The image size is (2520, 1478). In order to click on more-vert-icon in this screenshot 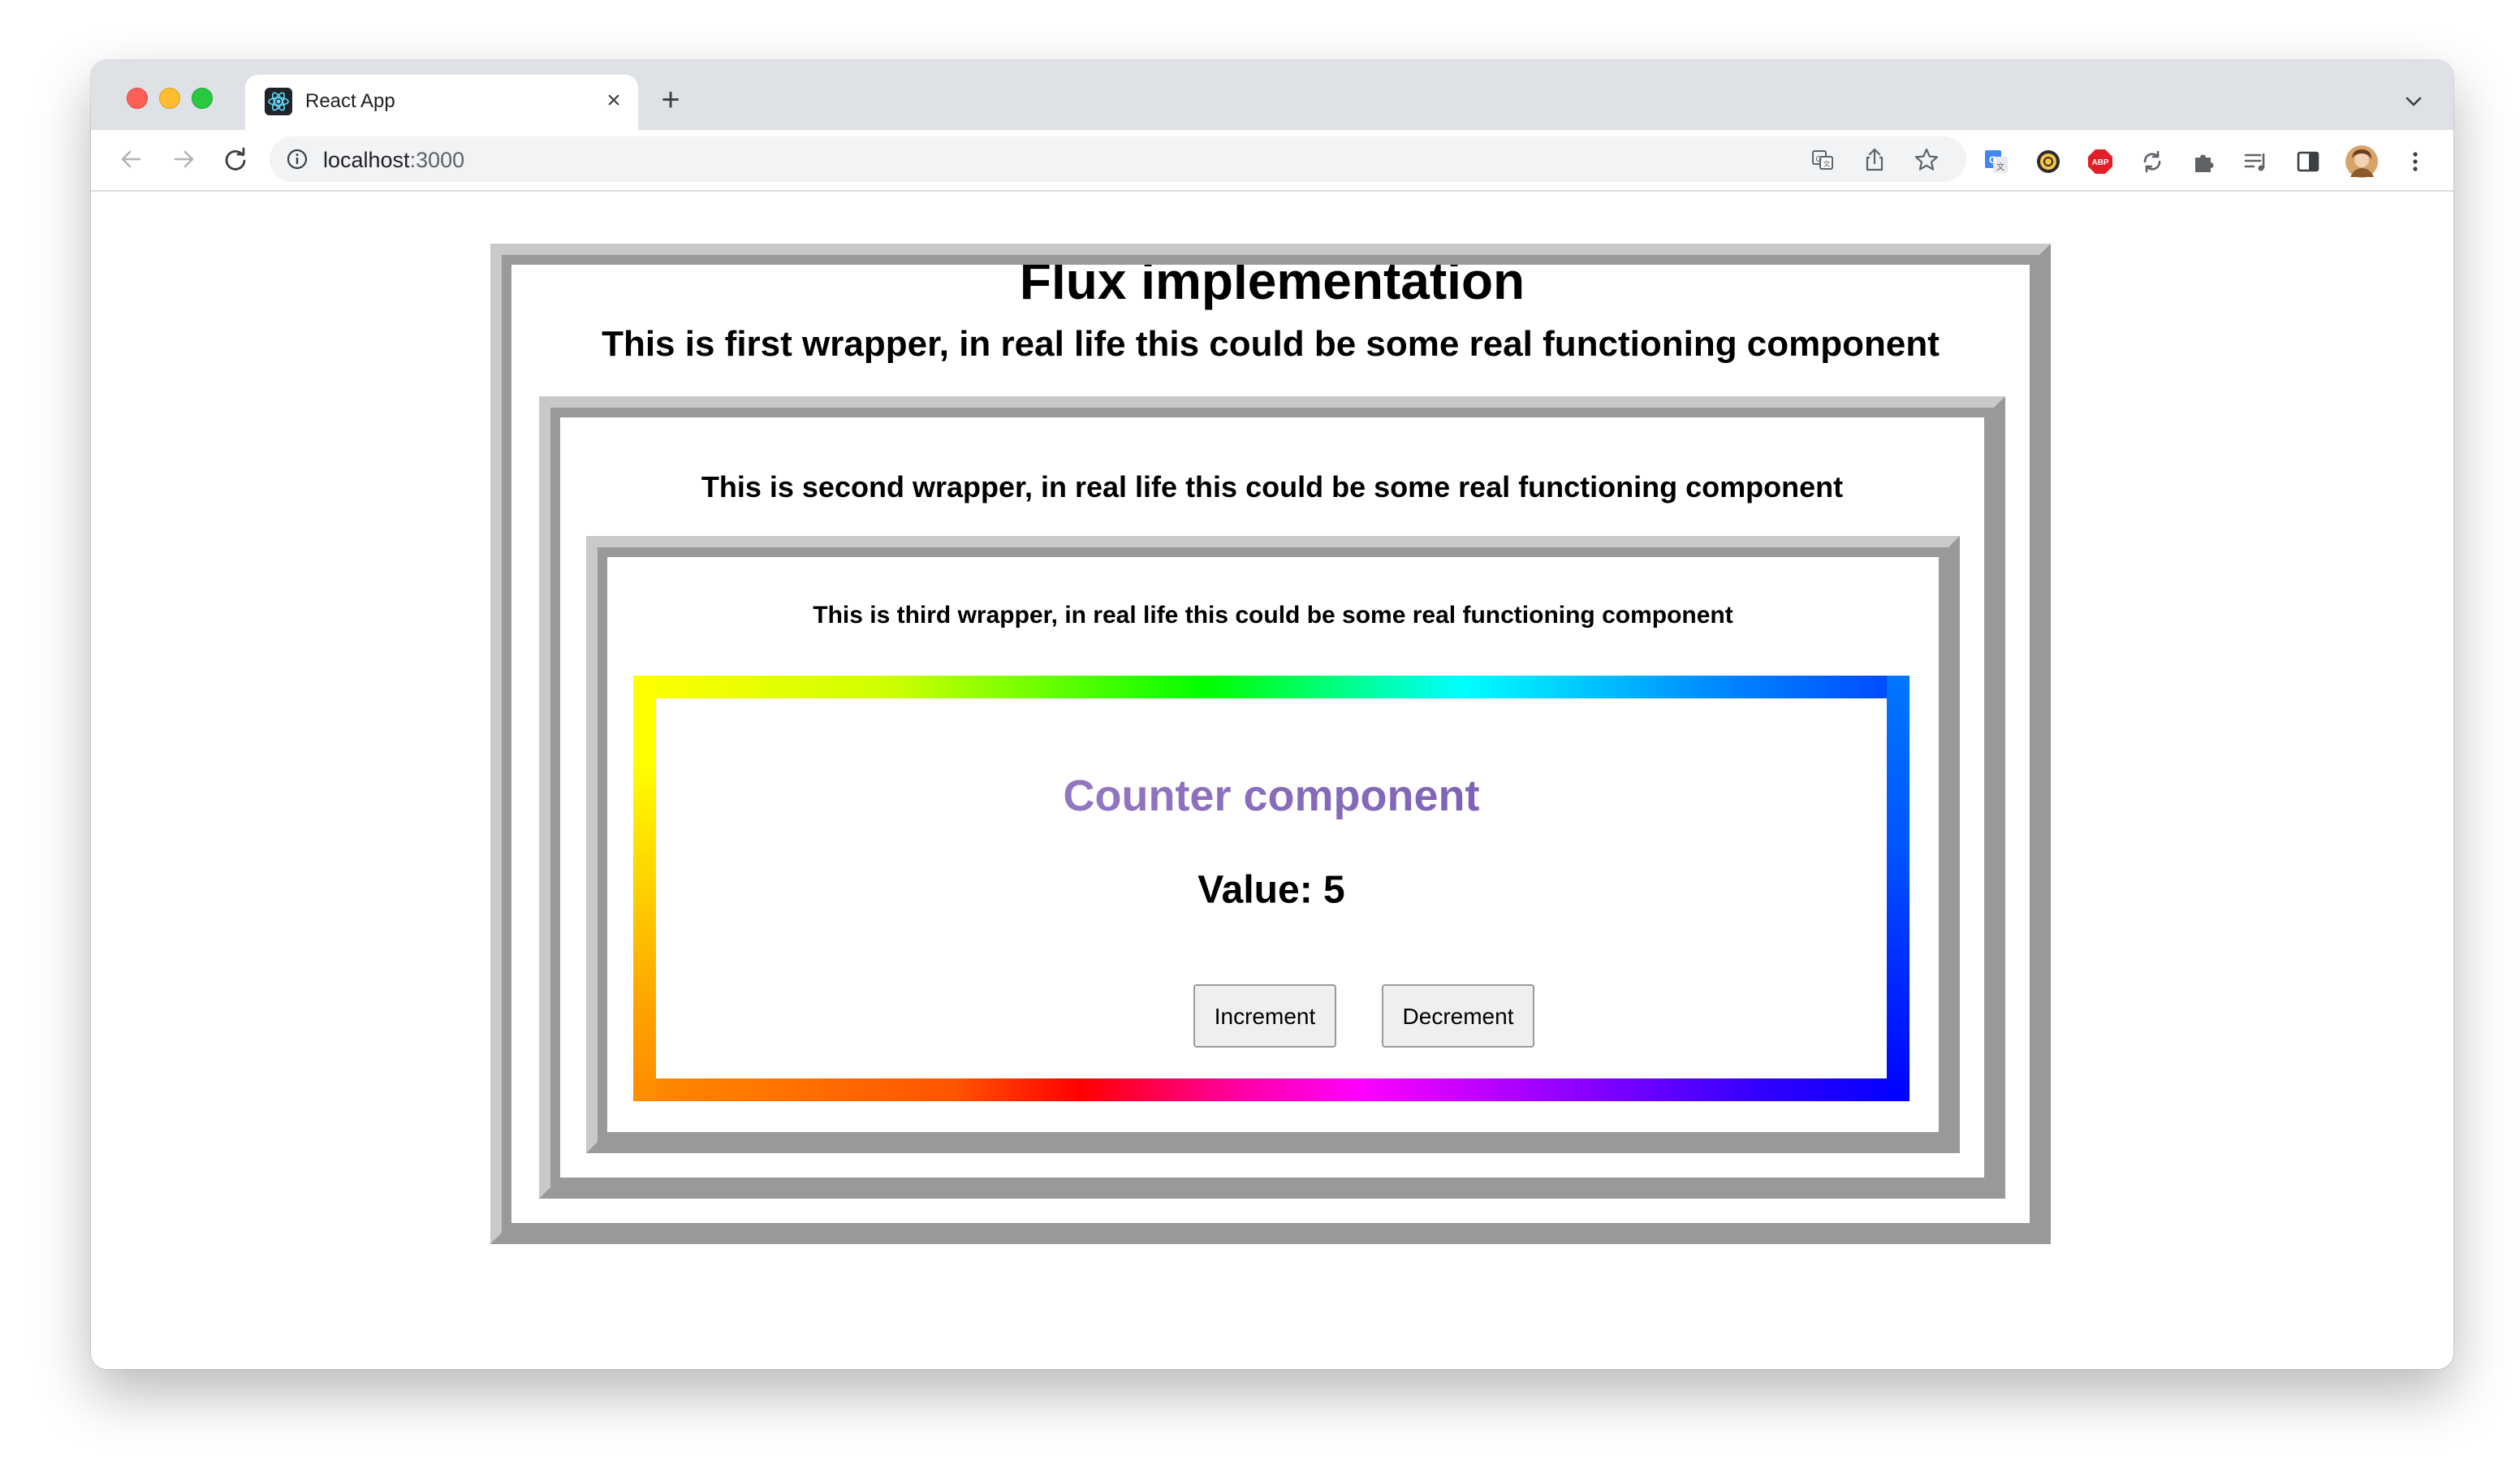, I will do `click(2415, 161)`.